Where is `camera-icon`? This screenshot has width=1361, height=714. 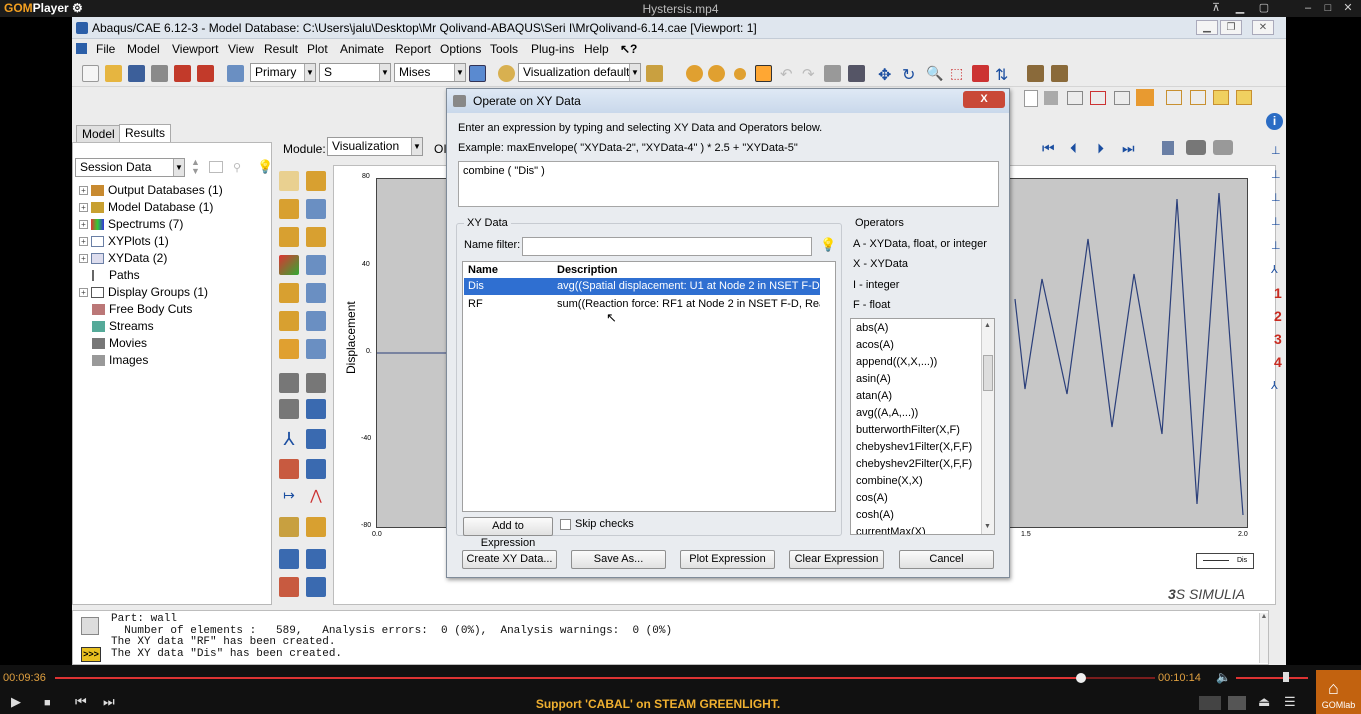
camera-icon is located at coordinates (1196, 147).